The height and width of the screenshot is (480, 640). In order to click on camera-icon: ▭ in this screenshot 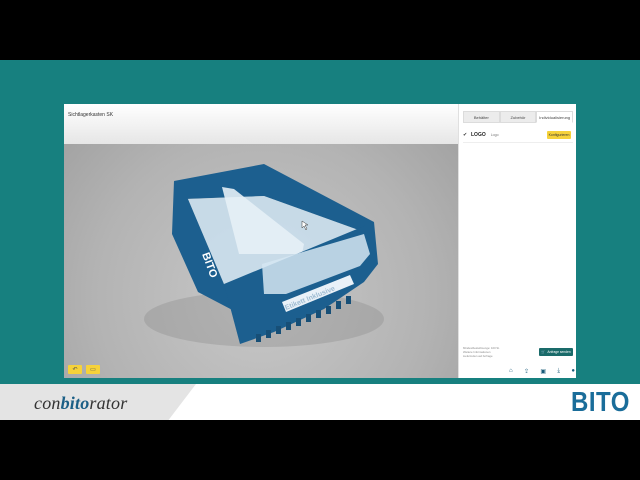, I will do `click(93, 370)`.